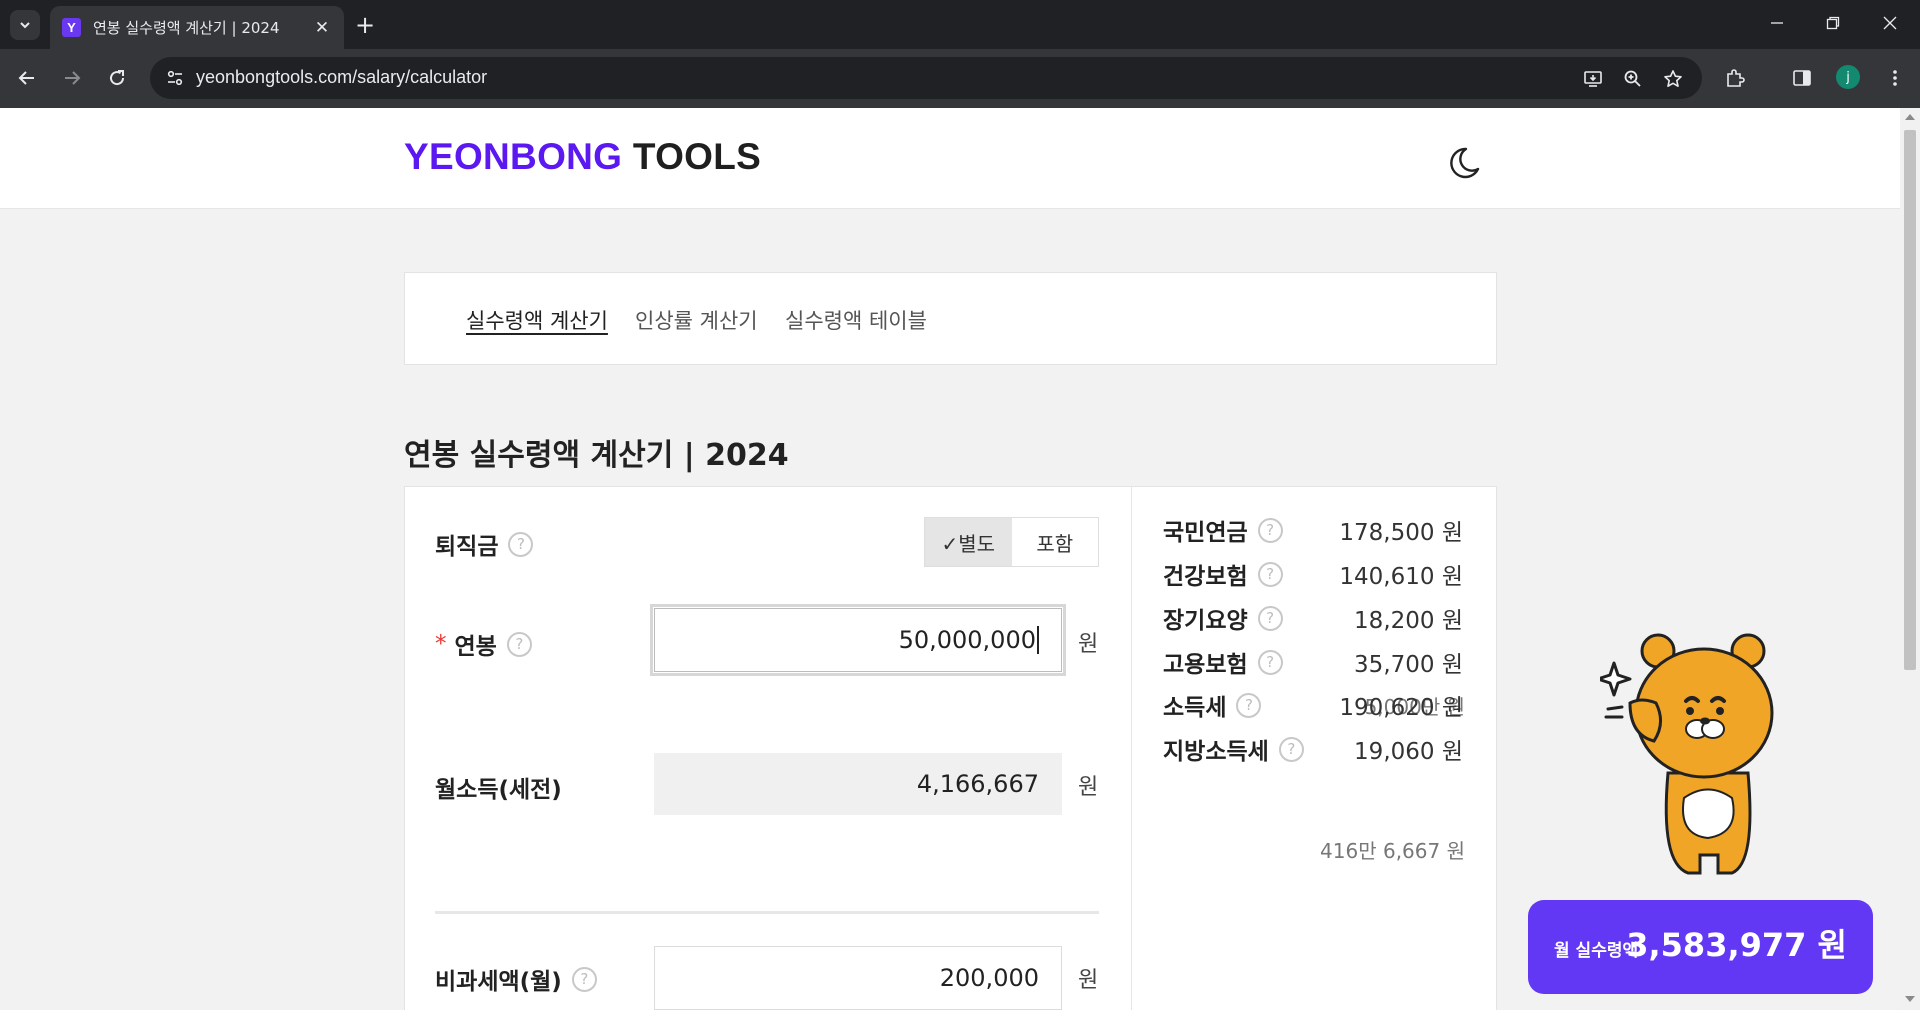  Describe the element at coordinates (1313, 749) in the screenshot. I see `deduction-row-local-tax: 지방소득세? 19,060 원` at that location.